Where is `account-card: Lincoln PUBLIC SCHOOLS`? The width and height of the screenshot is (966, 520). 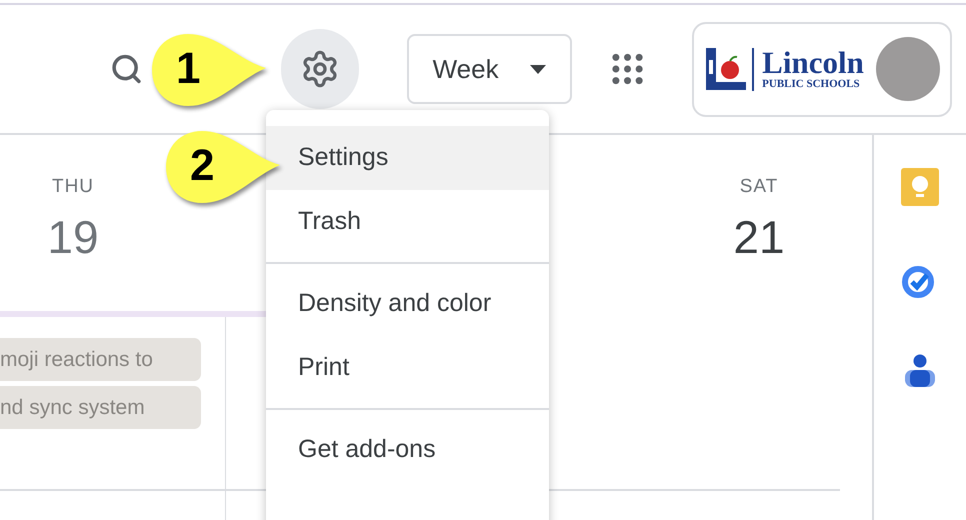 account-card: Lincoln PUBLIC SCHOOLS is located at coordinates (822, 69).